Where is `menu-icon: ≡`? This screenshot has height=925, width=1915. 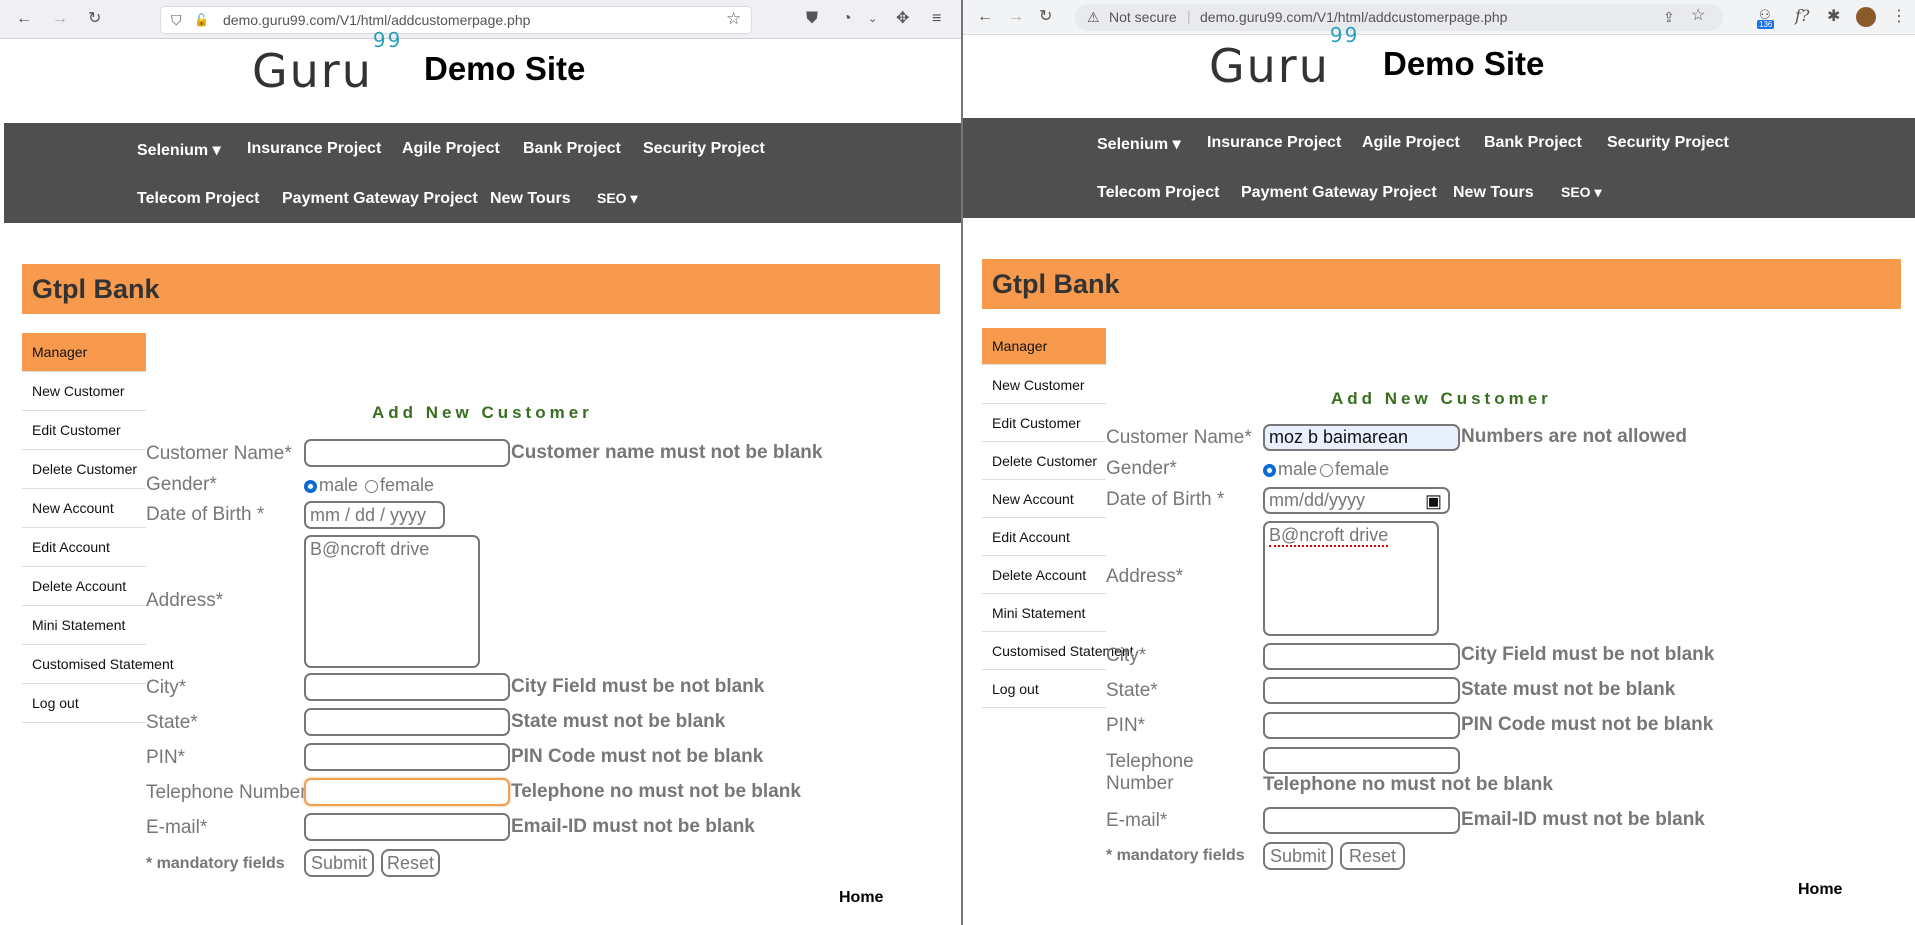 menu-icon: ≡ is located at coordinates (936, 19).